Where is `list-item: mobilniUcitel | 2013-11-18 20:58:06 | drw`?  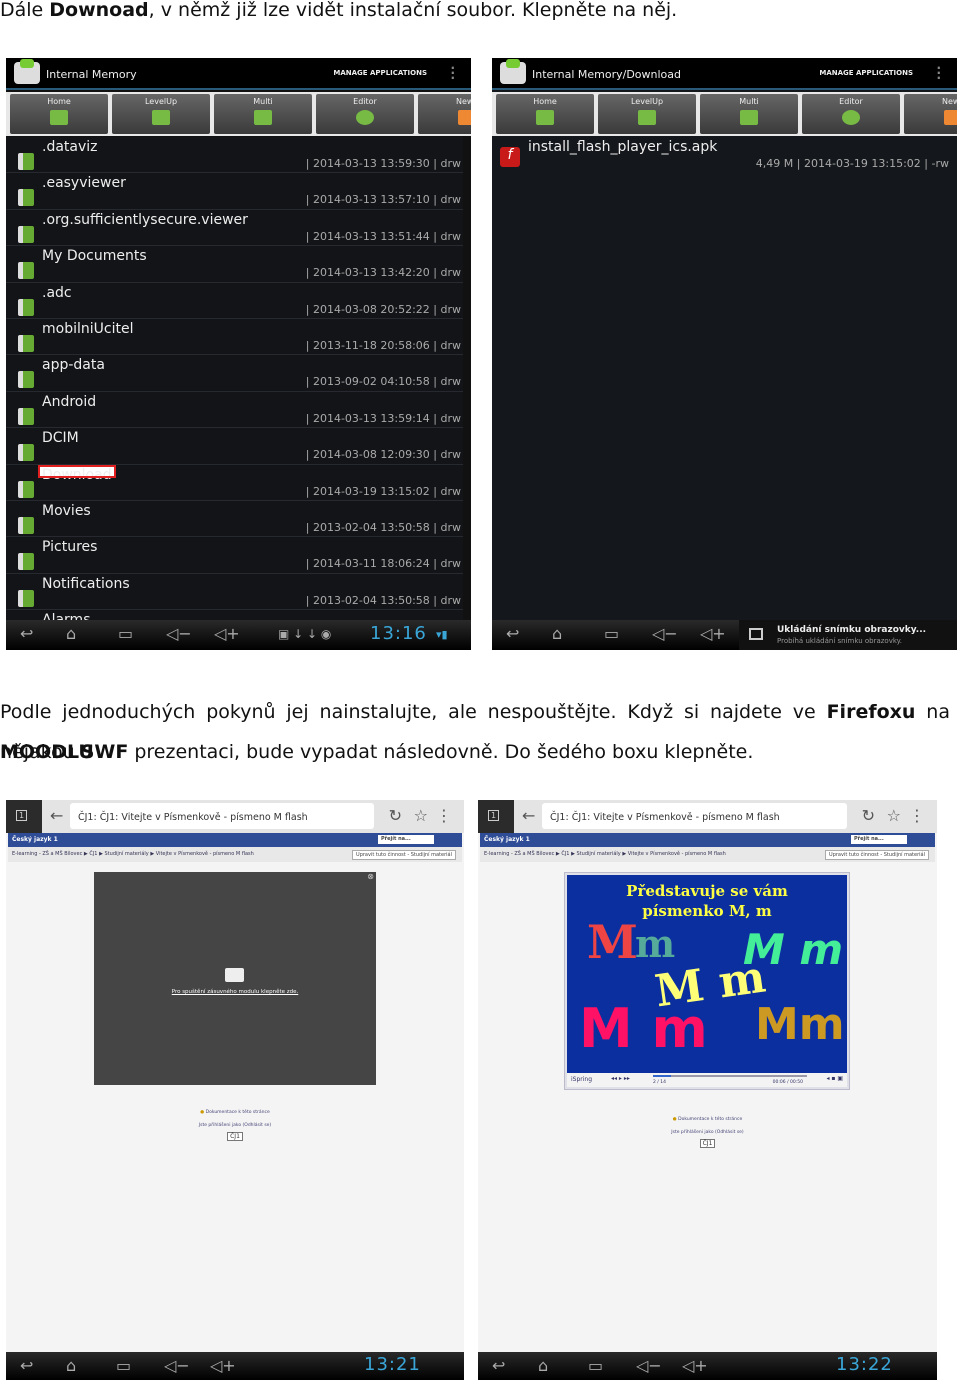 list-item: mobilniUcitel | 2013-11-18 20:58:06 | drw is located at coordinates (234, 337).